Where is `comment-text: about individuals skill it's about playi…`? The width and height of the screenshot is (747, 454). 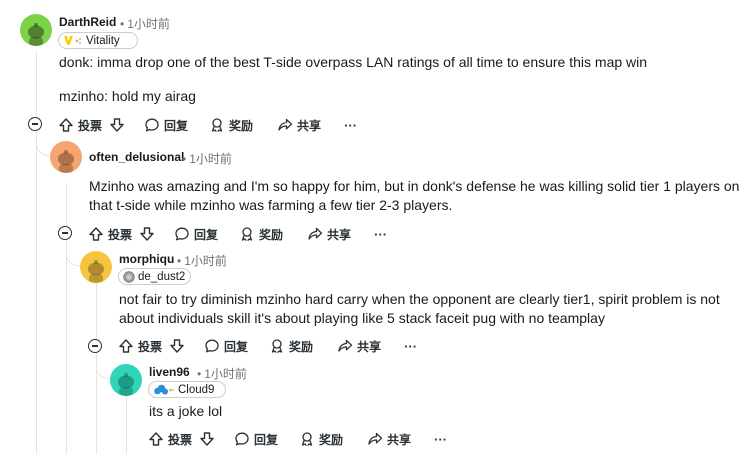 comment-text: about individuals skill it's about playi… is located at coordinates (362, 318).